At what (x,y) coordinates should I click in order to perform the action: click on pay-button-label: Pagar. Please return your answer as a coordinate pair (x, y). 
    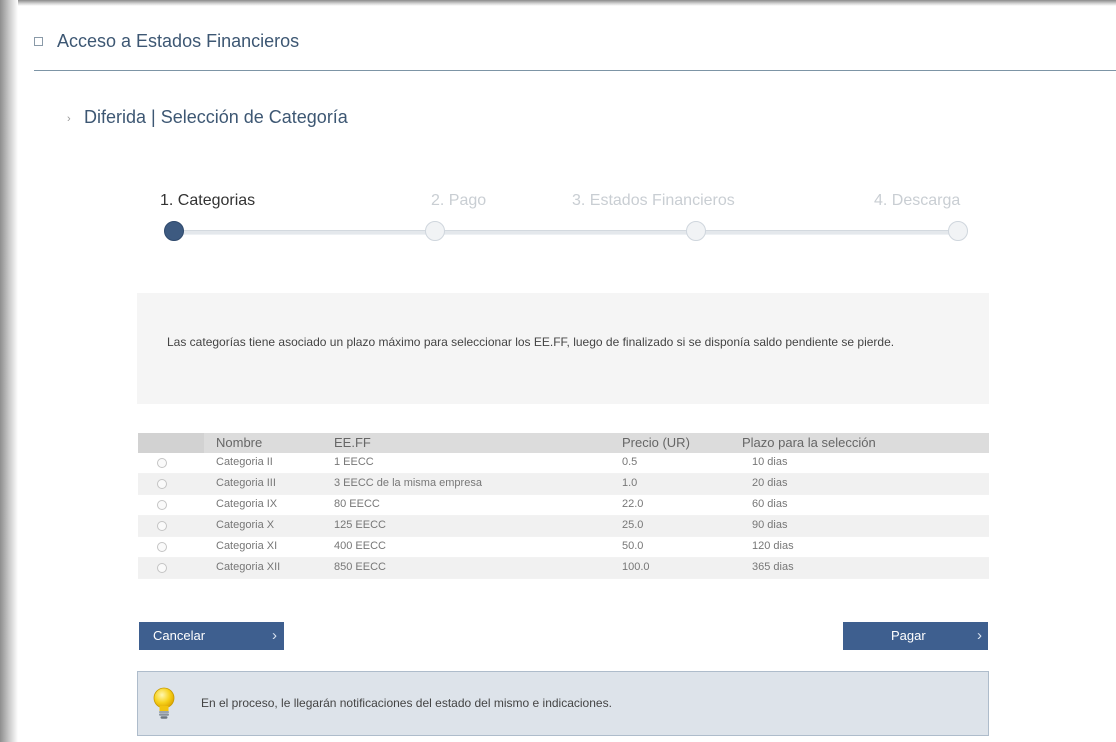
    Looking at the image, I should click on (908, 635).